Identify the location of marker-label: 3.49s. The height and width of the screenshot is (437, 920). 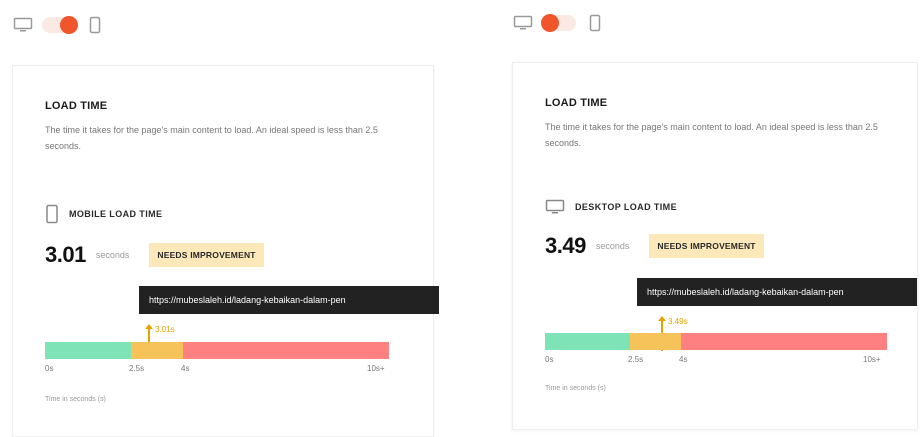
(678, 321).